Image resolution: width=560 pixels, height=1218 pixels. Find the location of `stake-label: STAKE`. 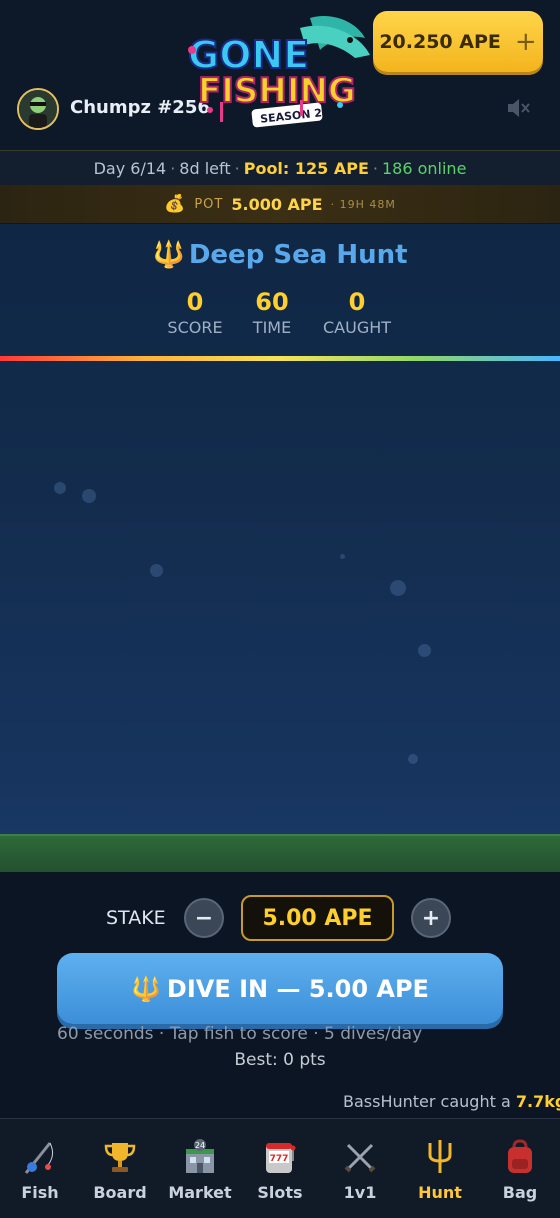

stake-label: STAKE is located at coordinates (136, 918).